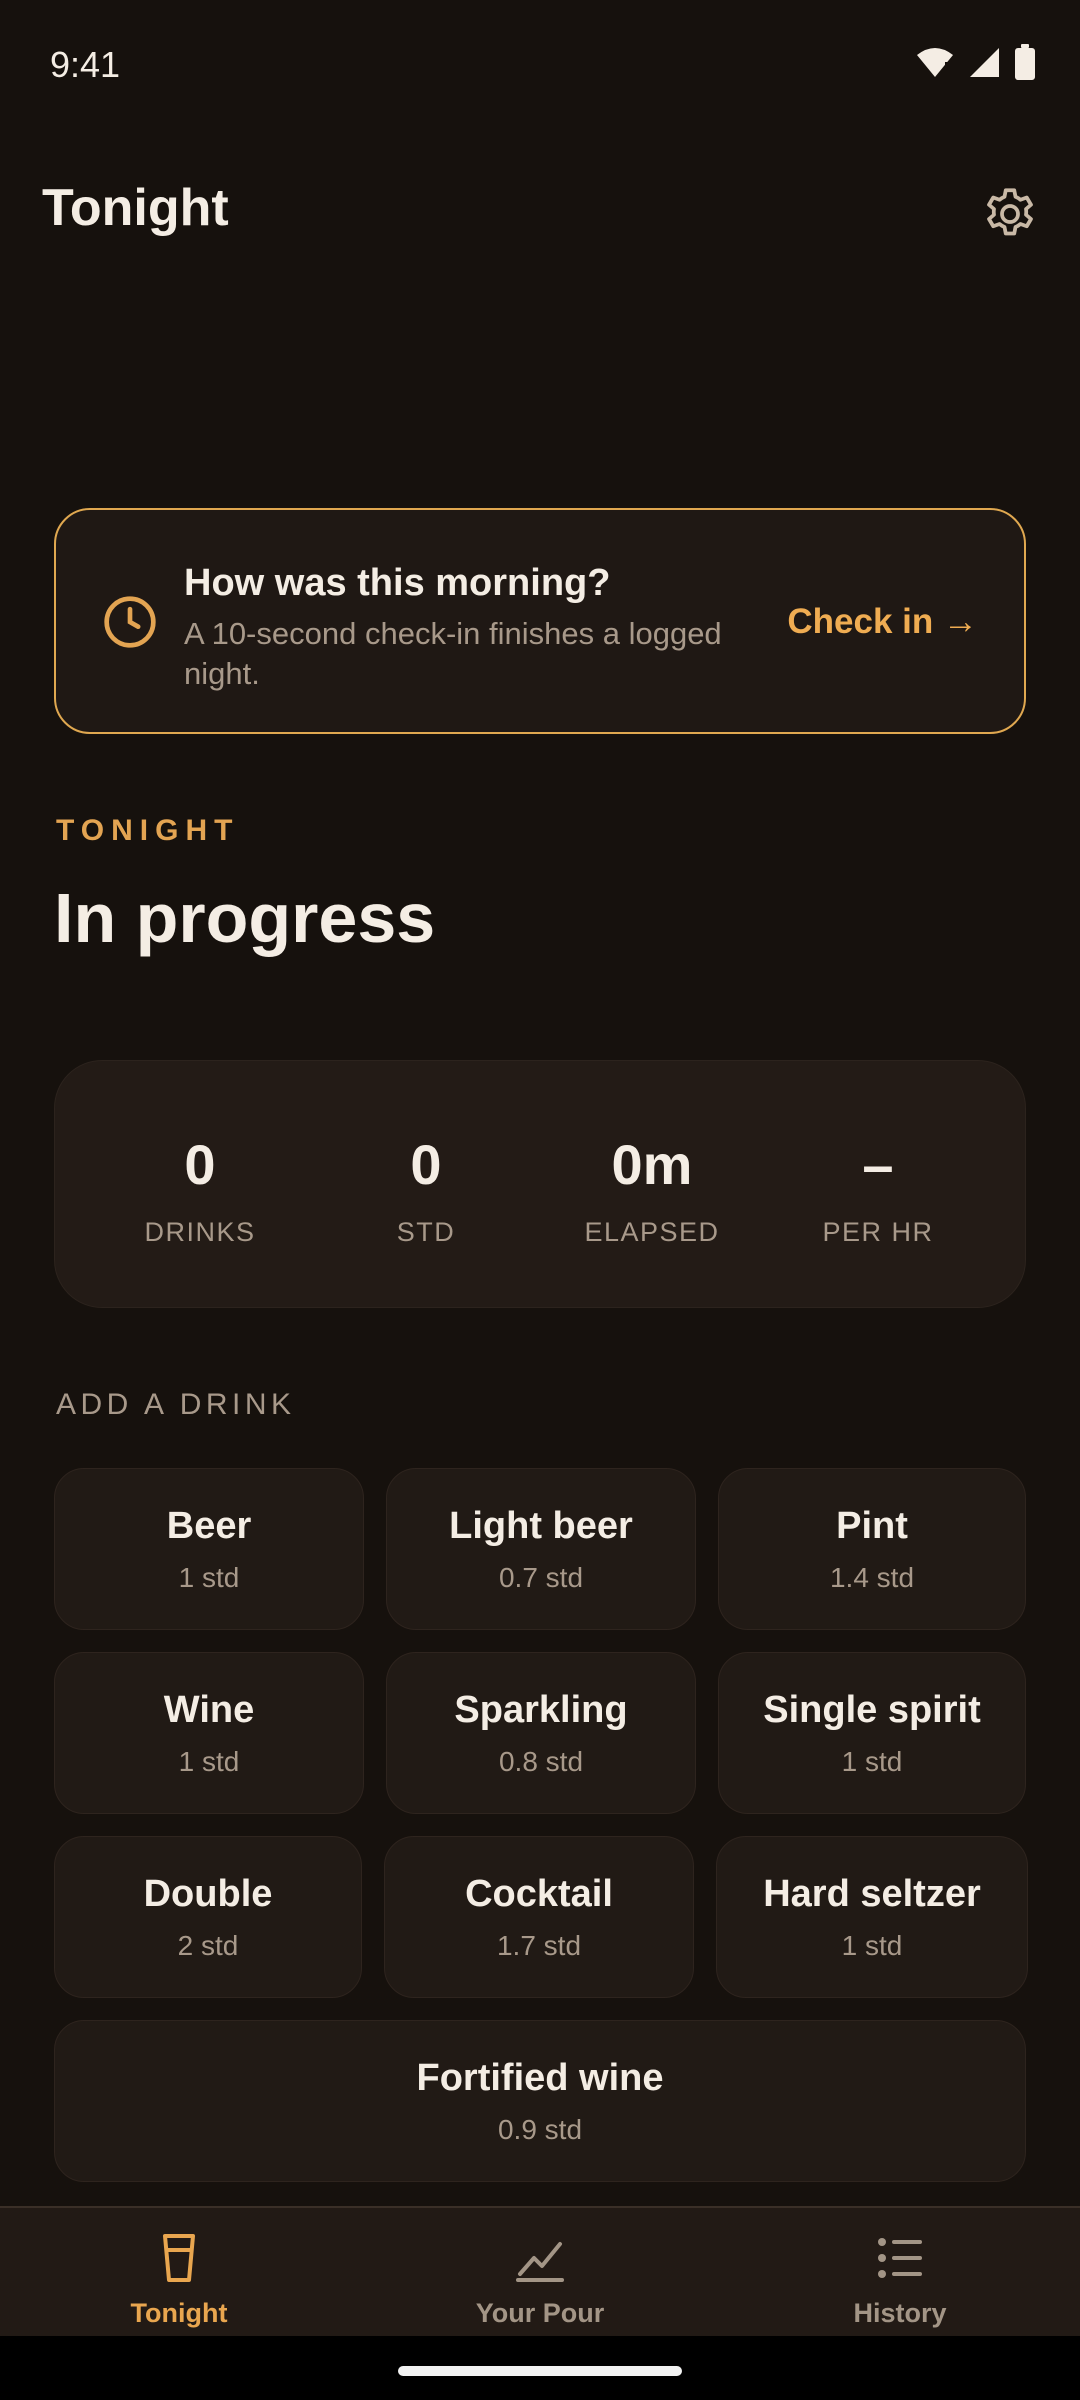  What do you see at coordinates (541, 1761) in the screenshot?
I see `drink-std: 0.8 std` at bounding box center [541, 1761].